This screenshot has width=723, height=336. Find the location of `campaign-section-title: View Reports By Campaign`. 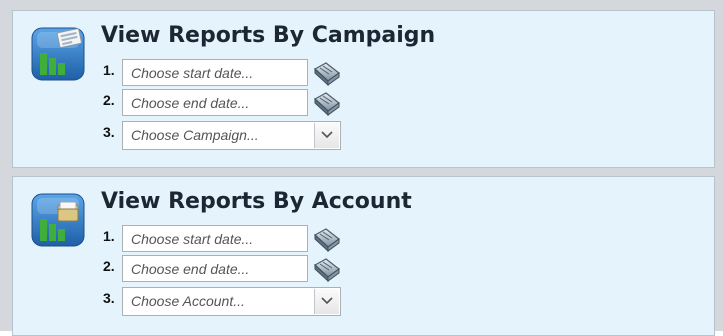

campaign-section-title: View Reports By Campaign is located at coordinates (268, 35).